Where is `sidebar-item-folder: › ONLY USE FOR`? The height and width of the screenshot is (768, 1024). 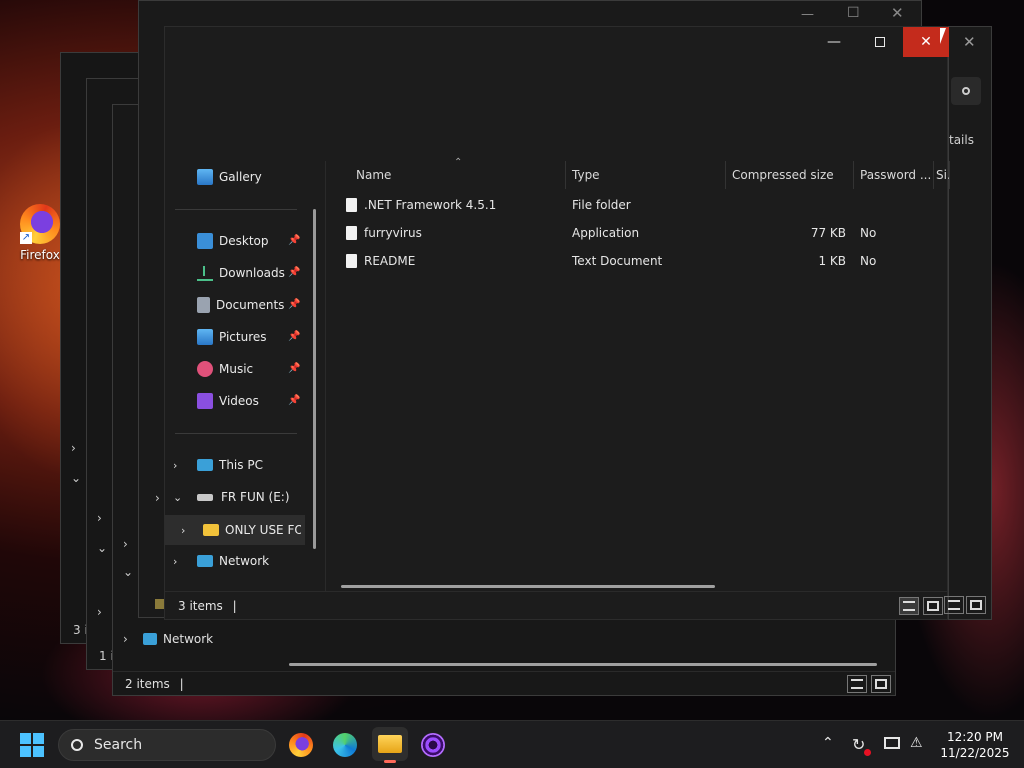
sidebar-item-folder: › ONLY USE FOR is located at coordinates (235, 530).